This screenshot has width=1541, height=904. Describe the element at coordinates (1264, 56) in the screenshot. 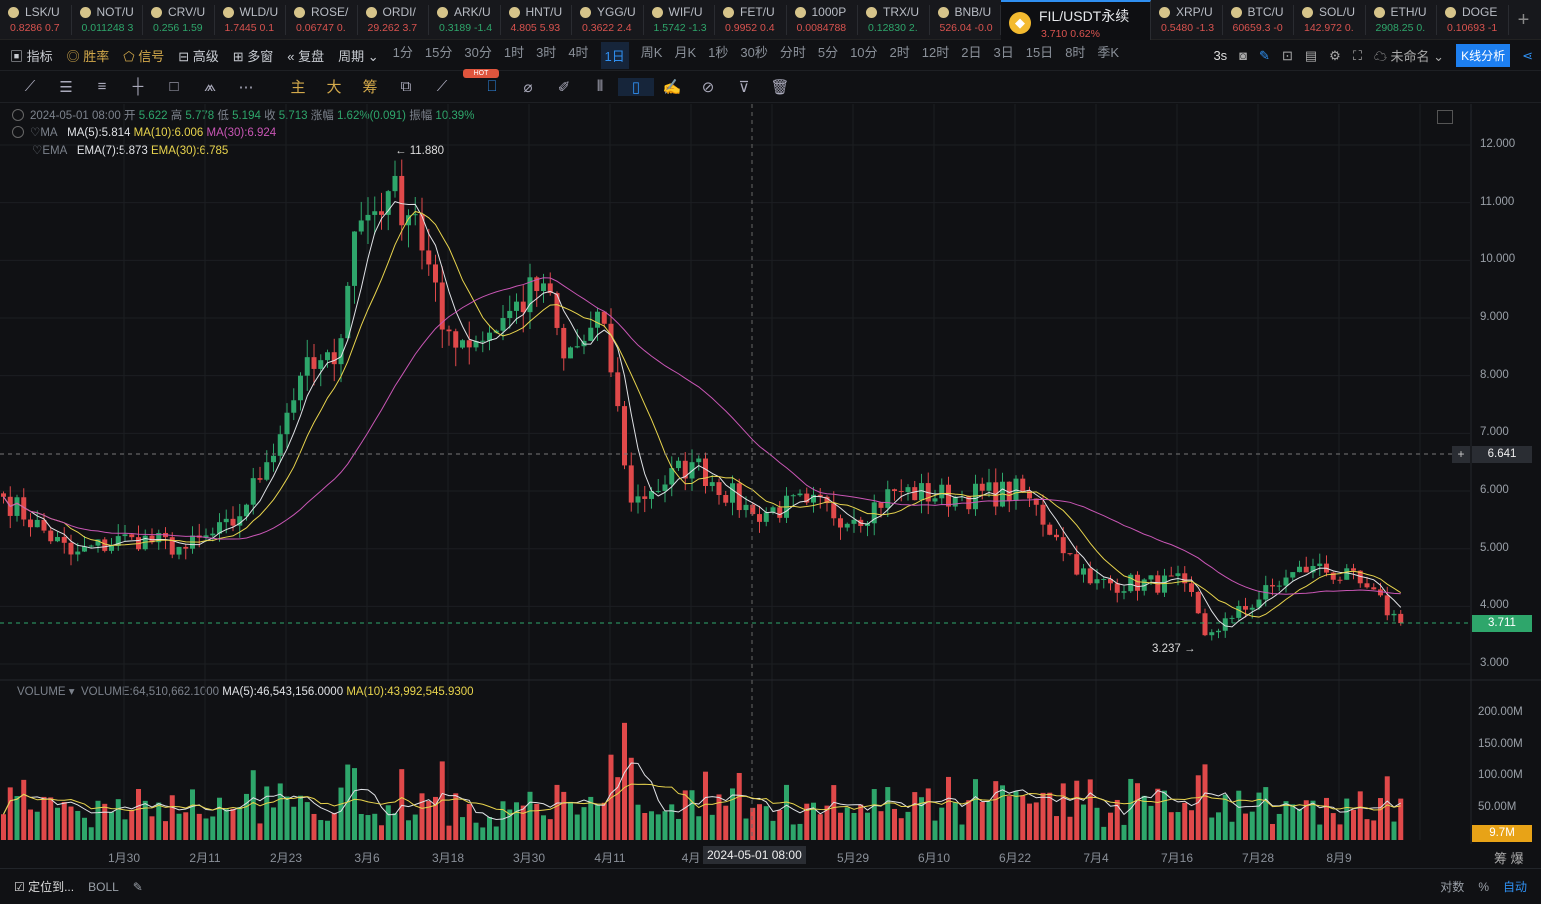

I see `pencil-icon: ✎` at that location.